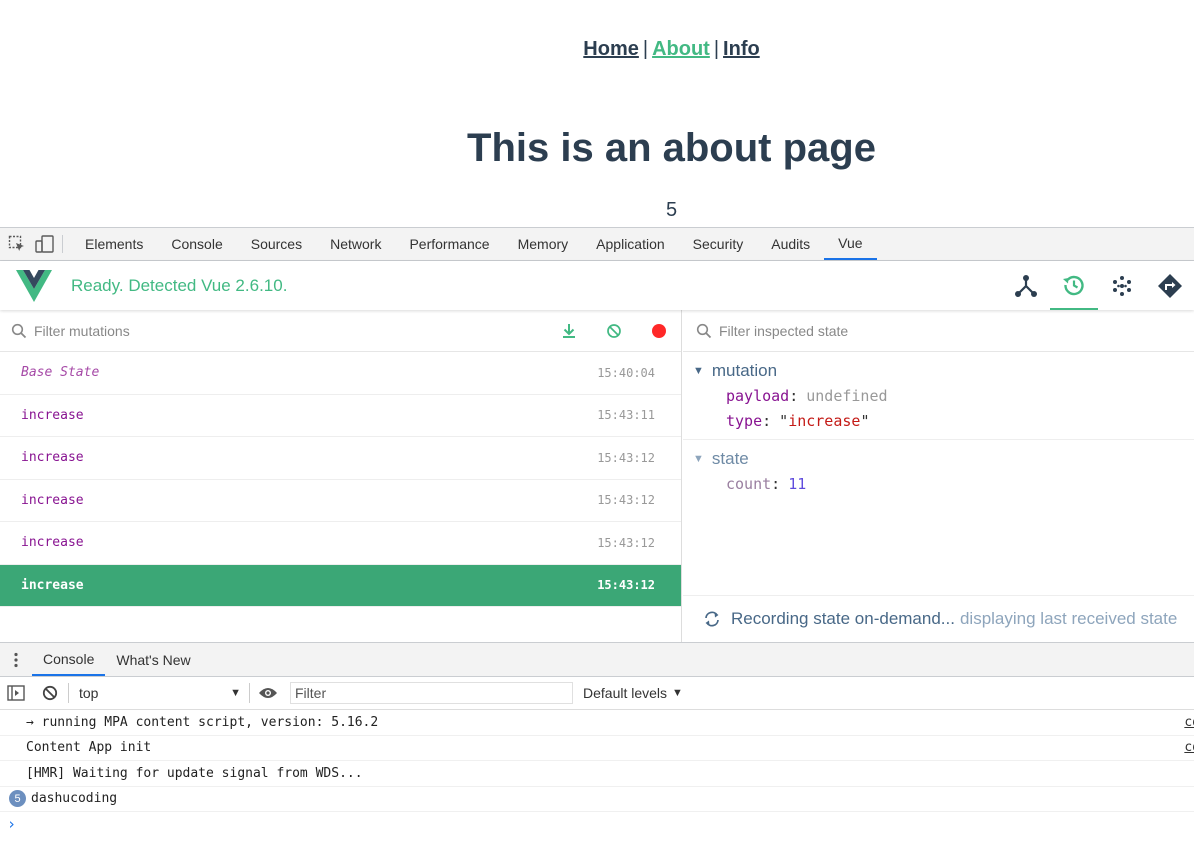 The width and height of the screenshot is (1194, 859). What do you see at coordinates (431, 693) in the screenshot?
I see `console-filter-input: Filter` at bounding box center [431, 693].